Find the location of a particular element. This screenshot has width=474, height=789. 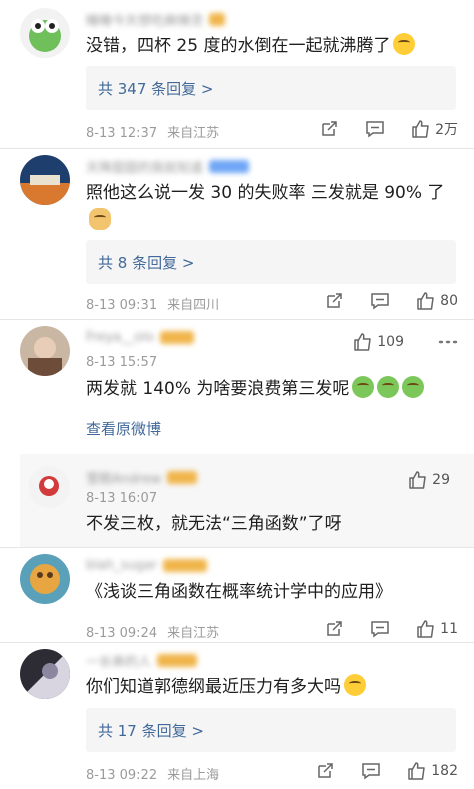

timestamp: 8-13 12:37 is located at coordinates (122, 133).